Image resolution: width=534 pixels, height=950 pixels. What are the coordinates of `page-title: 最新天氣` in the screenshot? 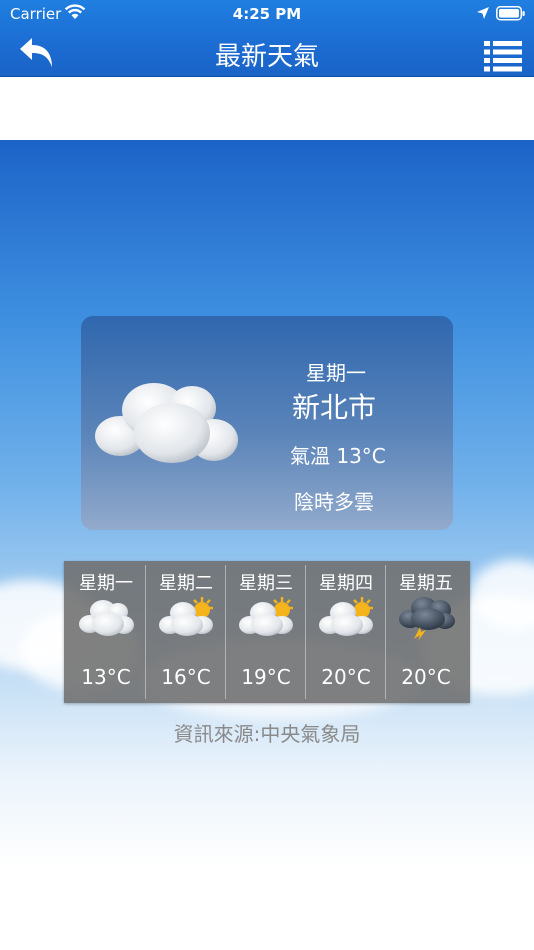 It's located at (266, 57).